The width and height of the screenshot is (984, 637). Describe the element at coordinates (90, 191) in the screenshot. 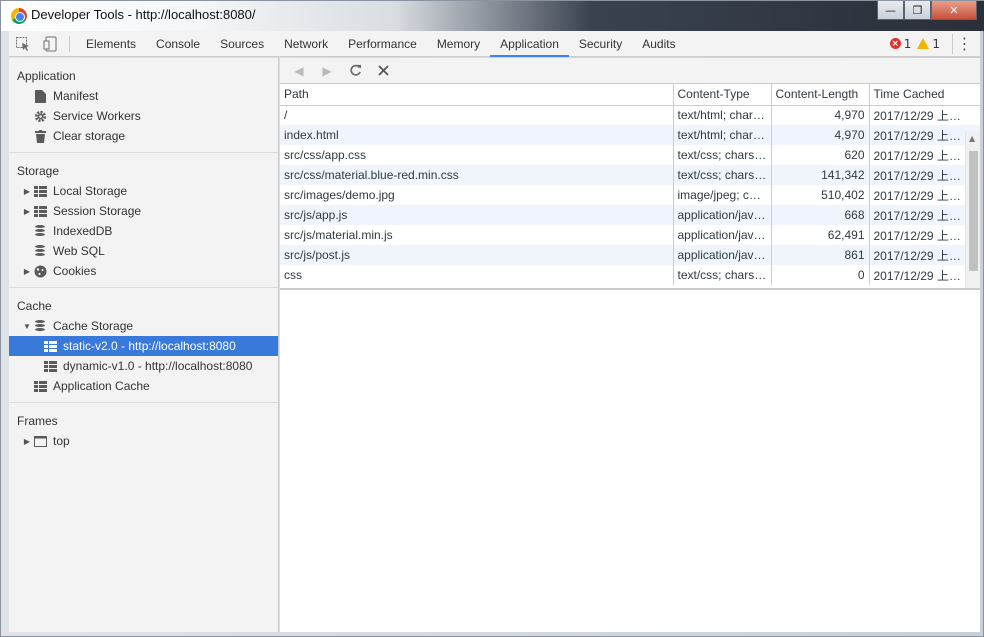

I see `sidebar-item-label: Local Storage` at that location.